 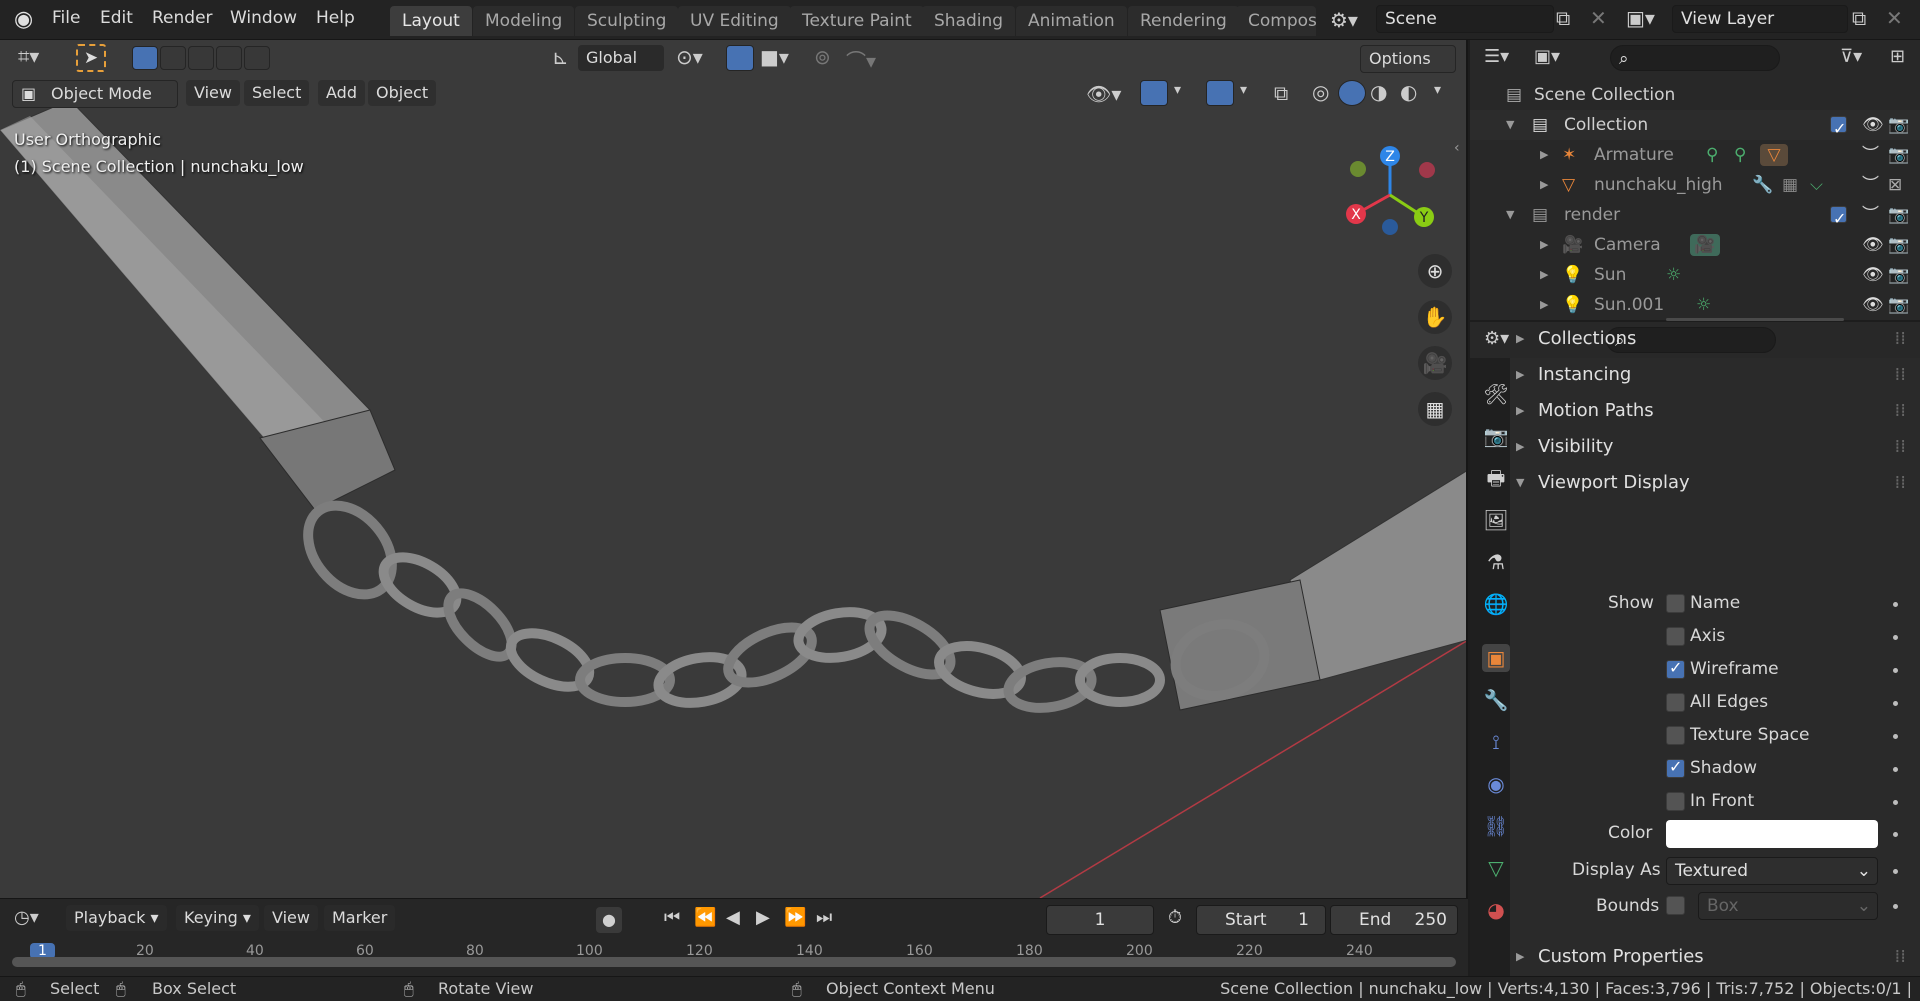 What do you see at coordinates (1712, 447) in the screenshot?
I see `panel-visibility: ▶ Visibility ⁞⁞` at bounding box center [1712, 447].